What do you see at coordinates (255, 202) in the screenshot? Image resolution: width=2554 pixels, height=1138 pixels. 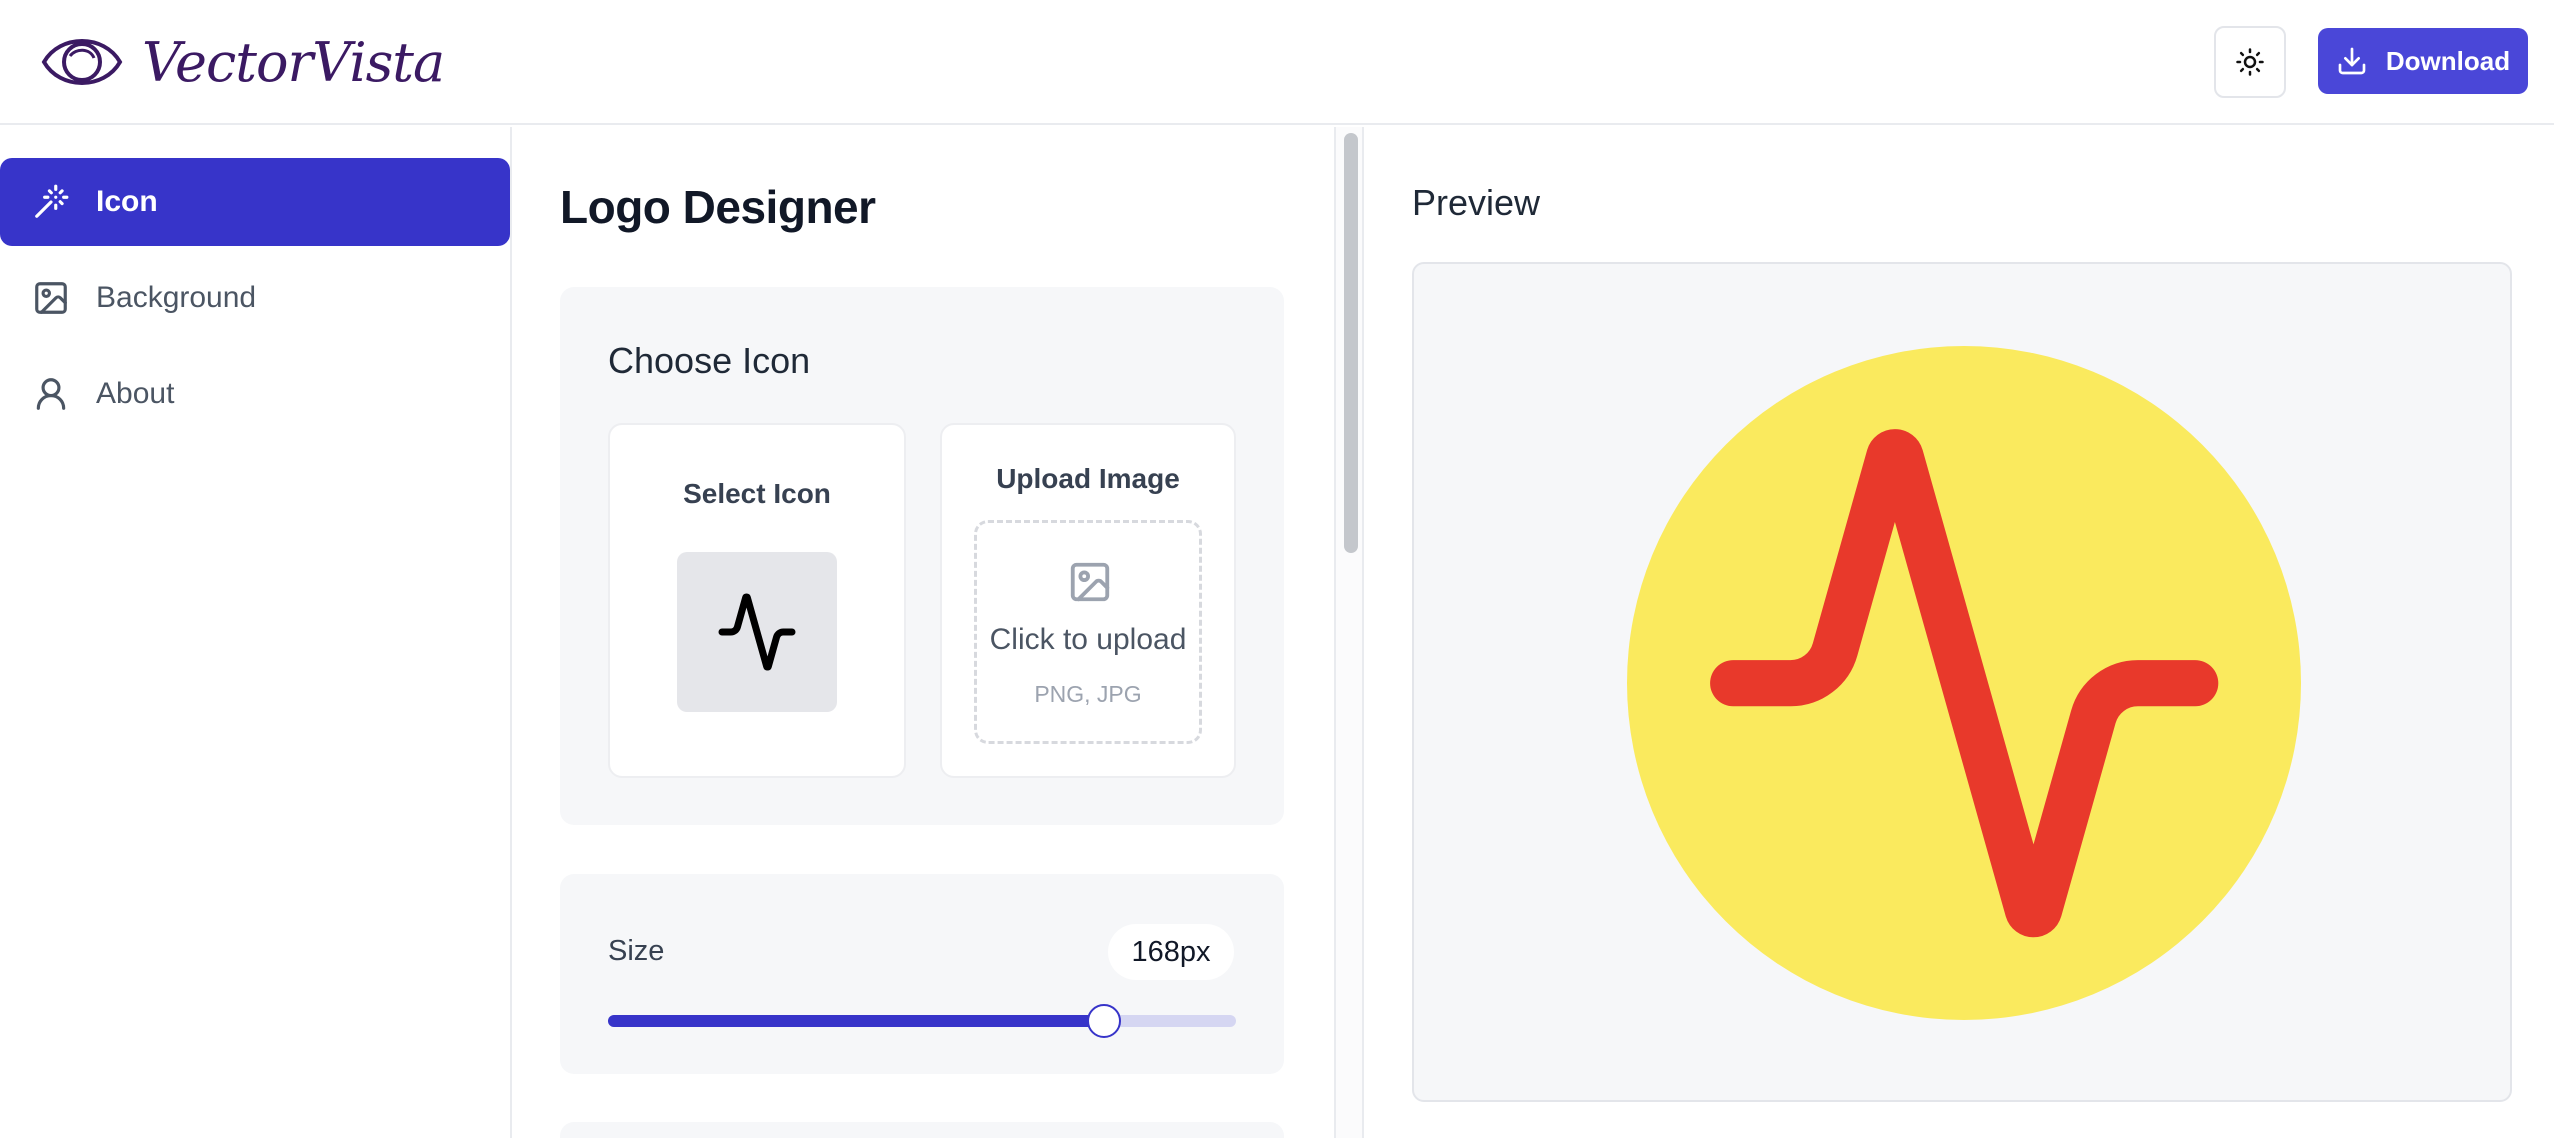 I see `sidebar-item-icon: Icon` at bounding box center [255, 202].